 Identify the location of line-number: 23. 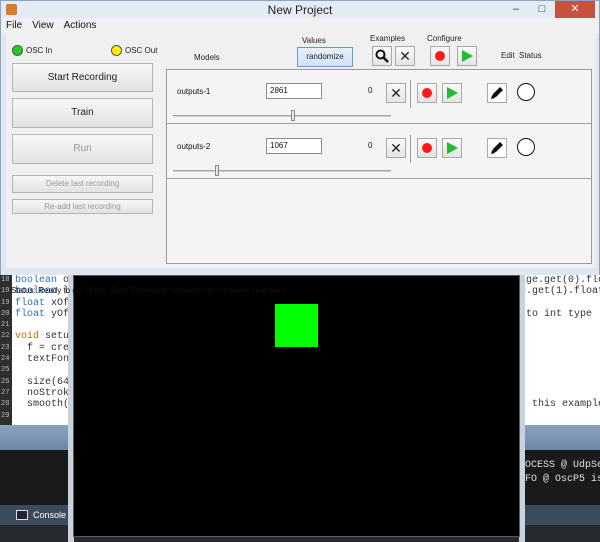
(5, 347).